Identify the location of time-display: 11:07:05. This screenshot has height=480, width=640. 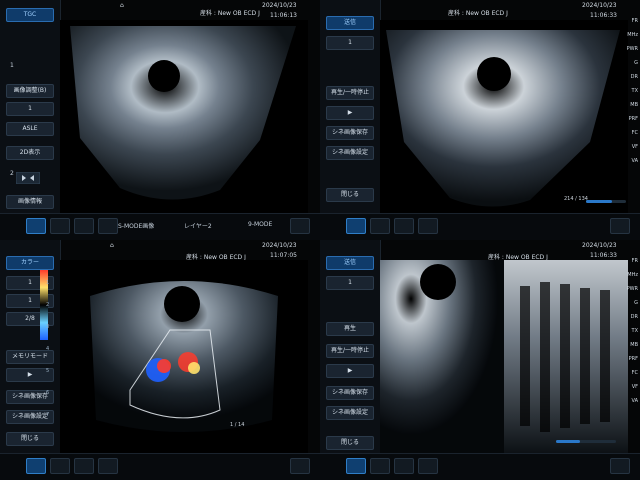
(283, 255).